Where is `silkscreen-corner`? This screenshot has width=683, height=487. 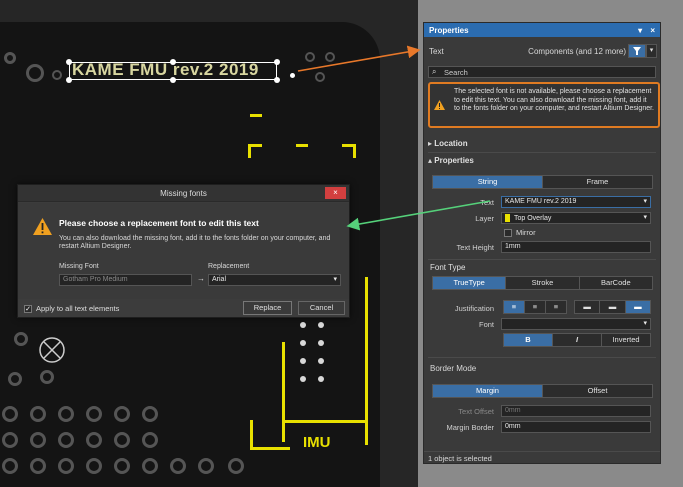 silkscreen-corner is located at coordinates (249, 151).